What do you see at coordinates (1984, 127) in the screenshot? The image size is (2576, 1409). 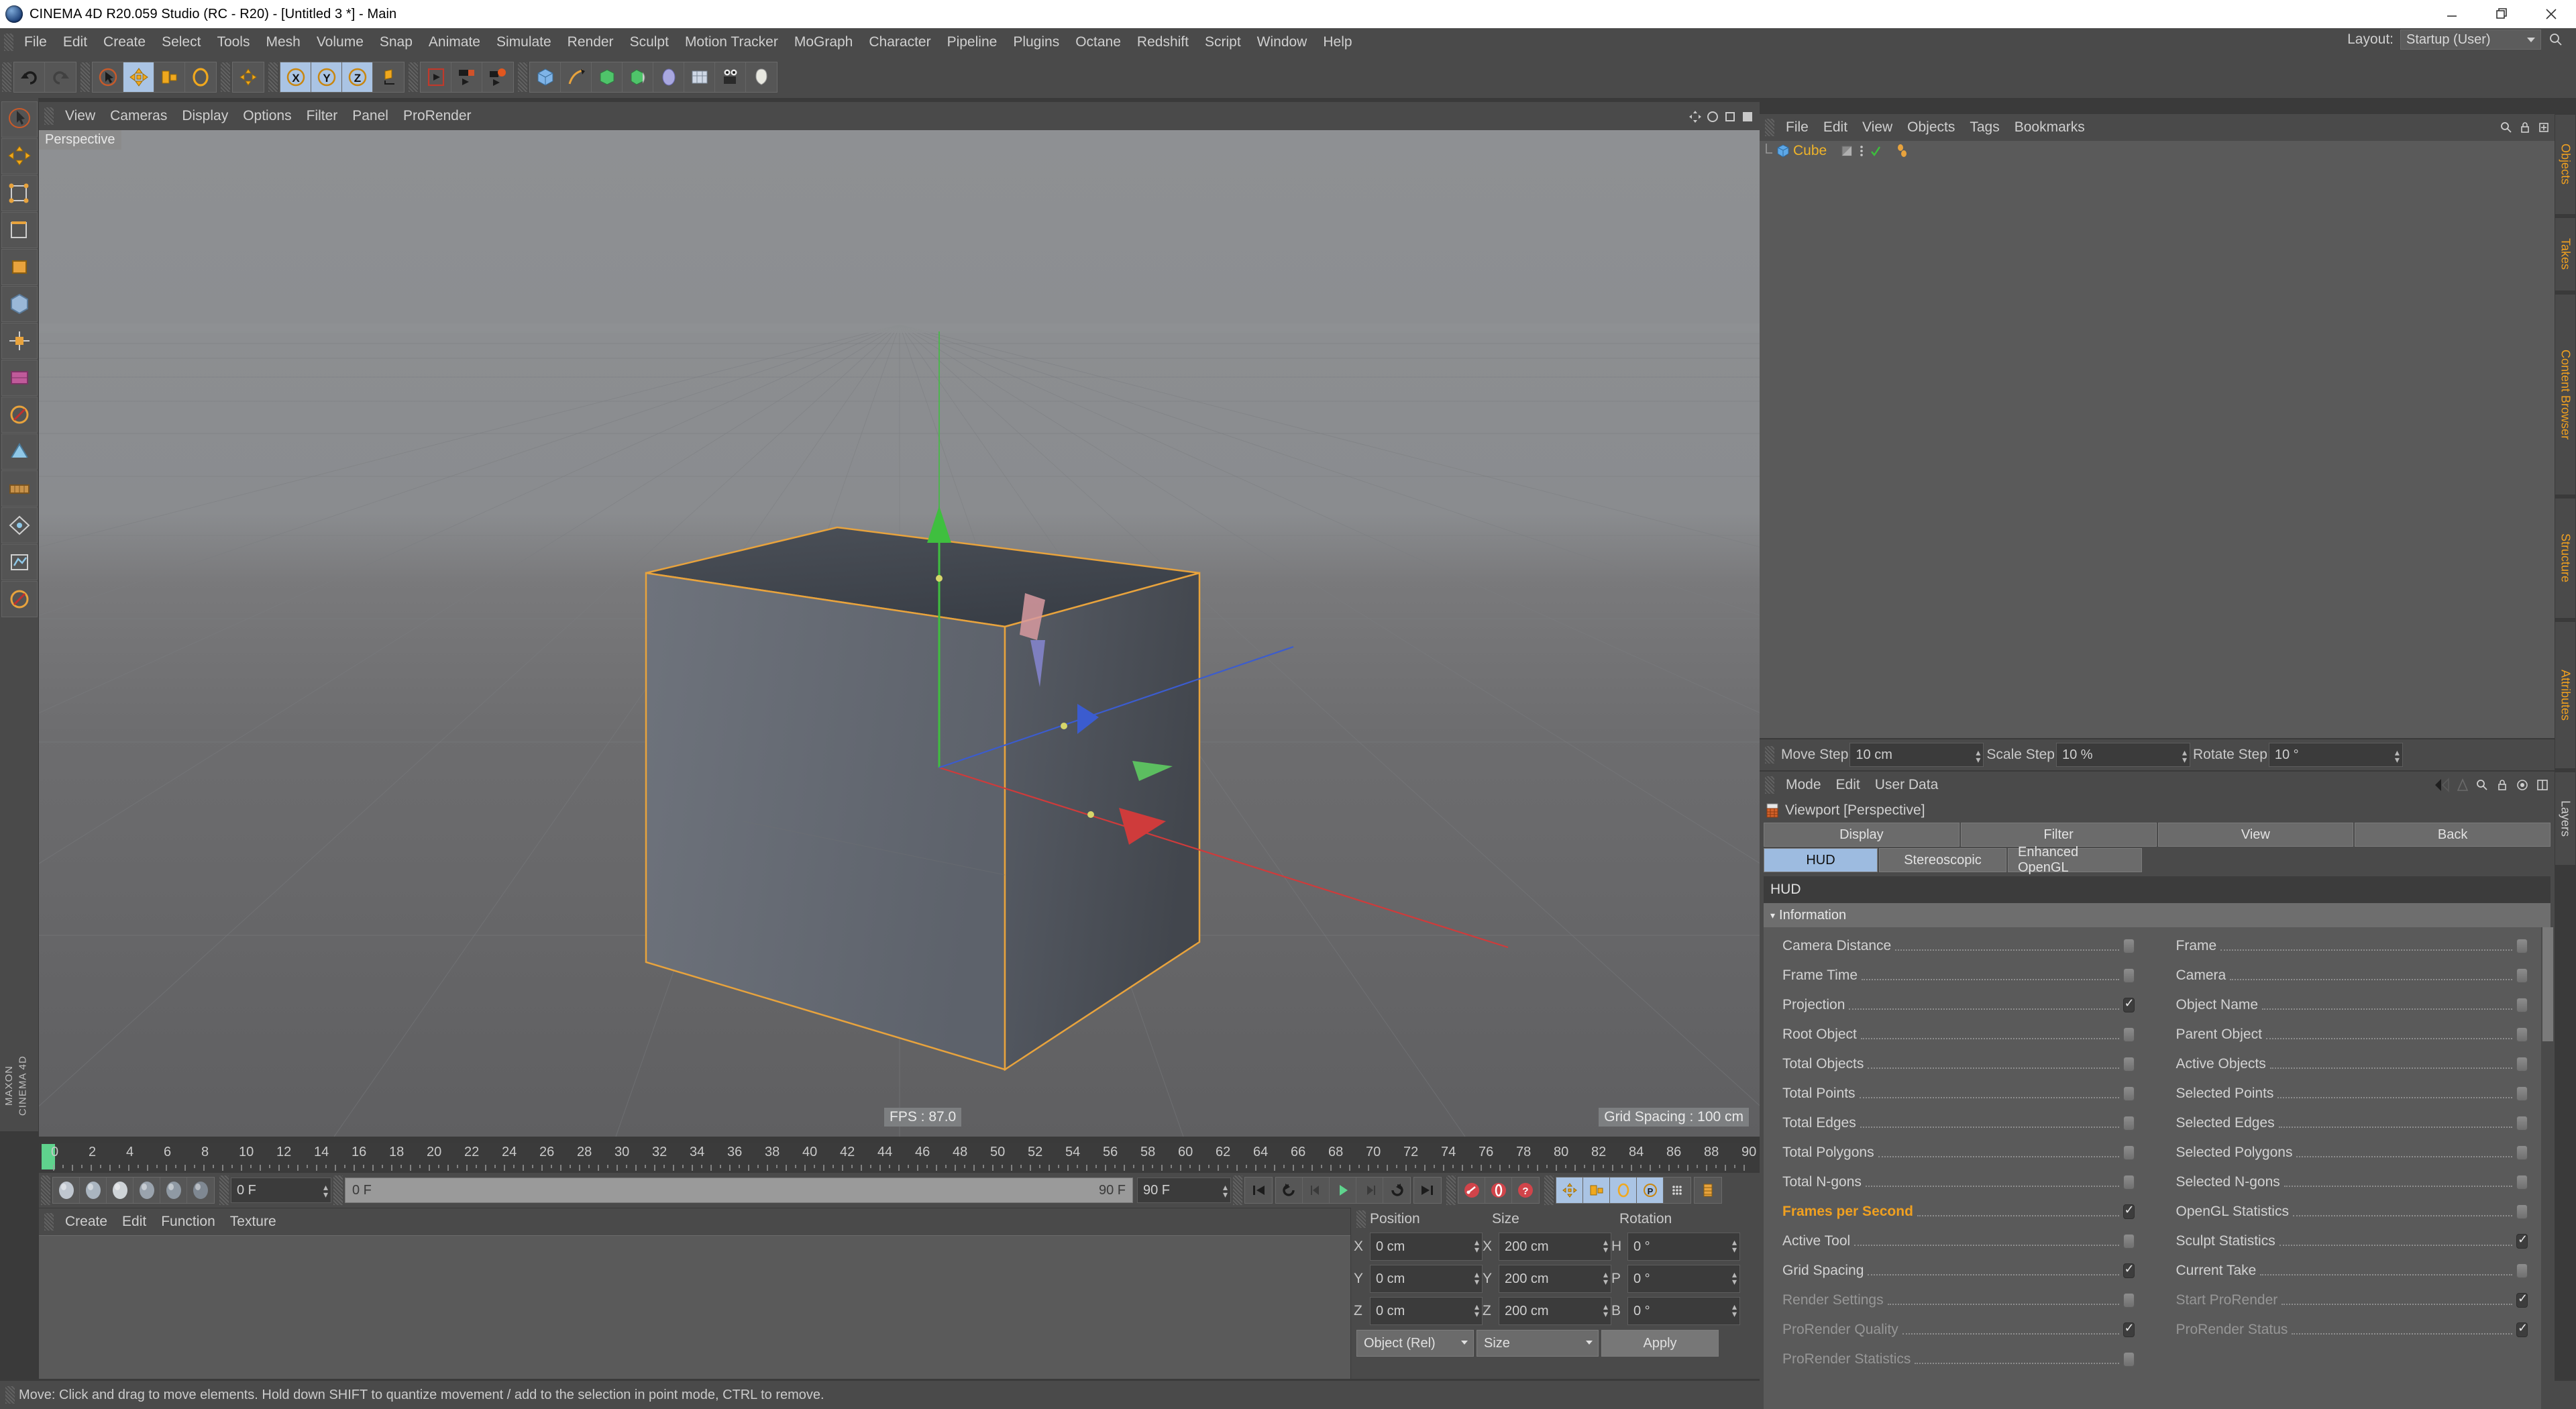 I see `objman-menu-tags: Tags` at bounding box center [1984, 127].